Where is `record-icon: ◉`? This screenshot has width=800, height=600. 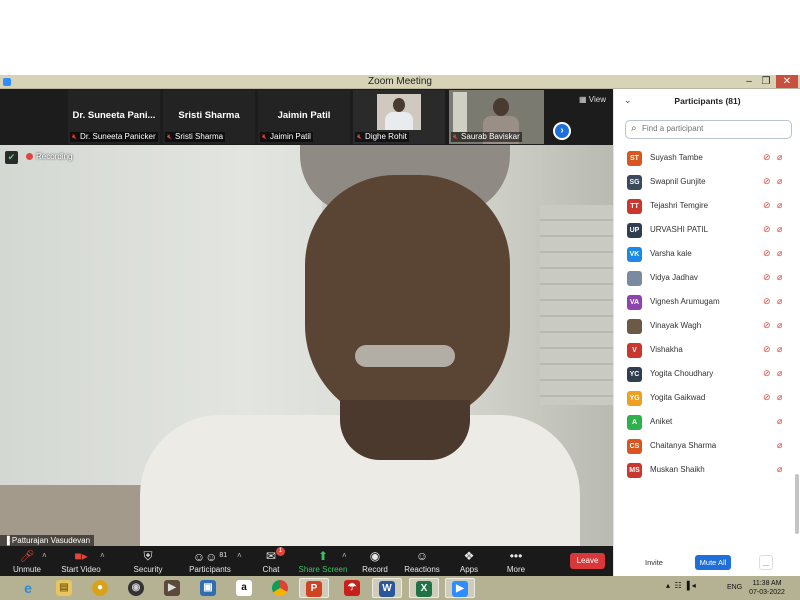 record-icon: ◉ is located at coordinates (375, 556).